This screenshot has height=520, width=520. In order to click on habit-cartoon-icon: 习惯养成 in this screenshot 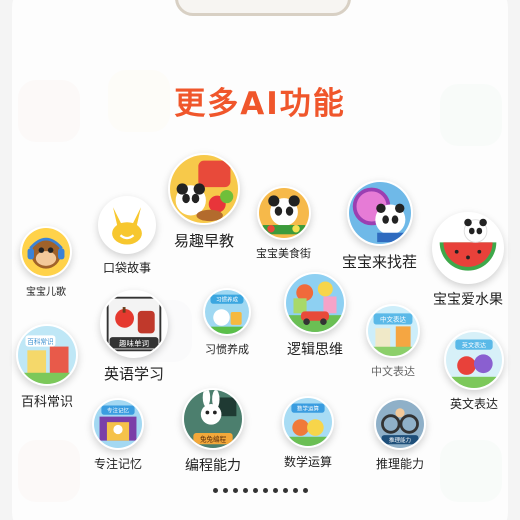, I will do `click(227, 312)`.